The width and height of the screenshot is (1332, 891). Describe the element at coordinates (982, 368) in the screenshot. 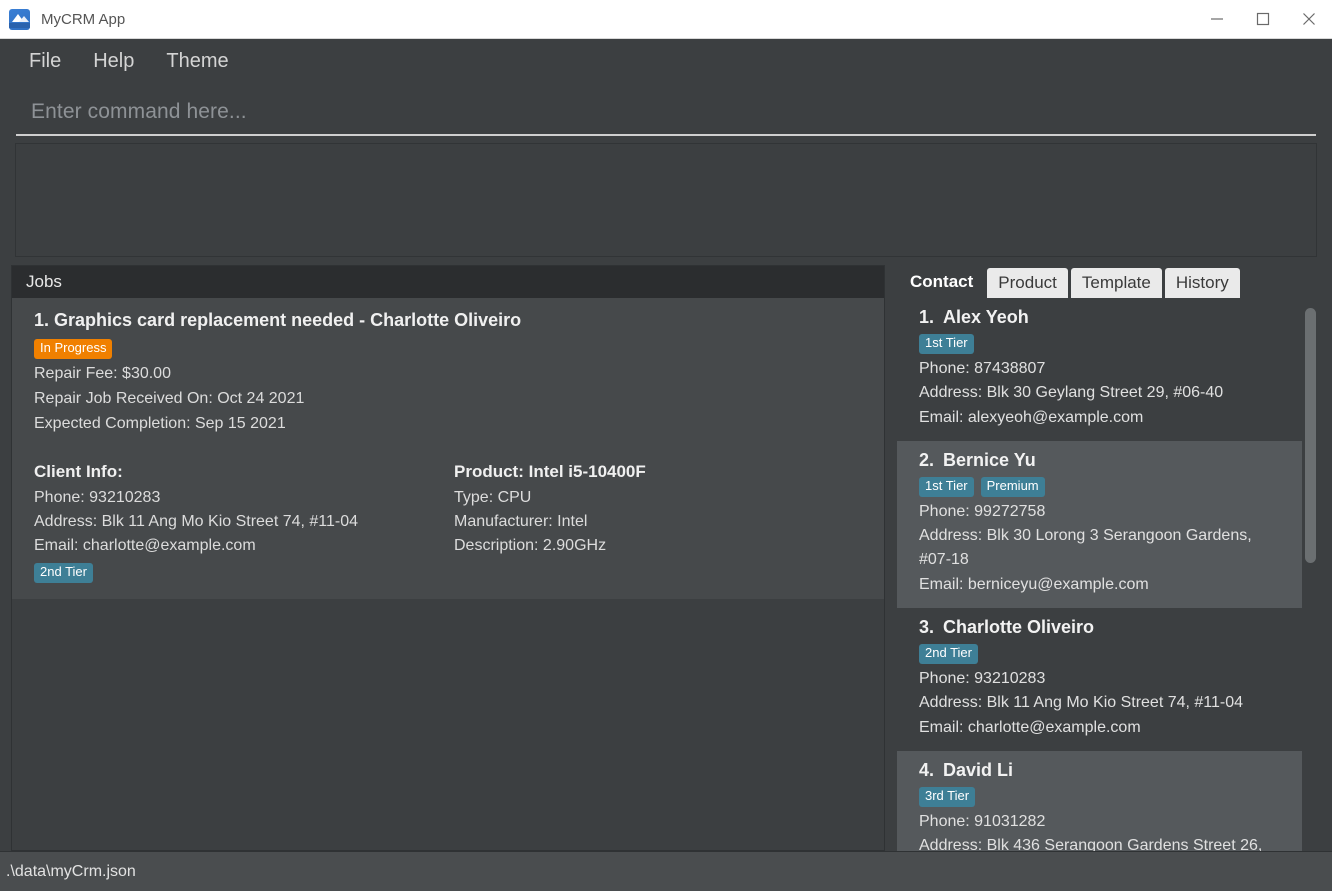

I see `contact-phone: Phone: 87438807` at that location.